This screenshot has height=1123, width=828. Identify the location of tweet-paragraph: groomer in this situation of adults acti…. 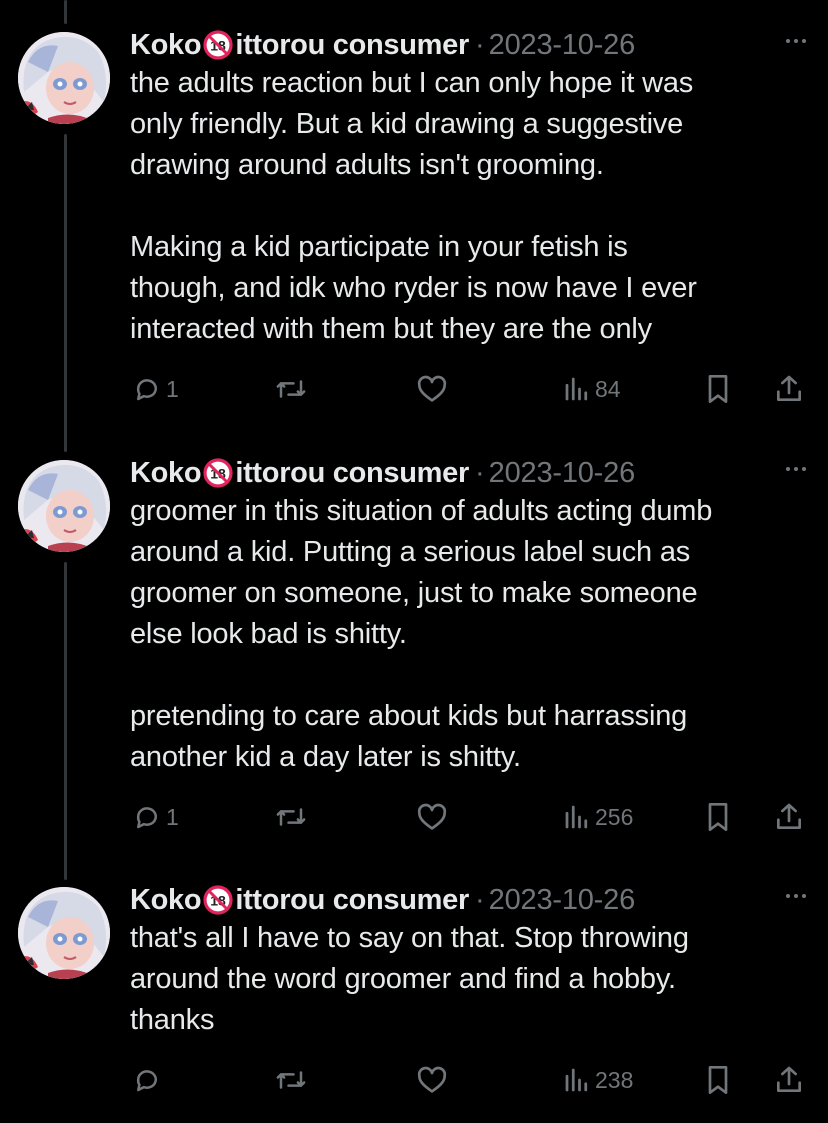
(421, 572).